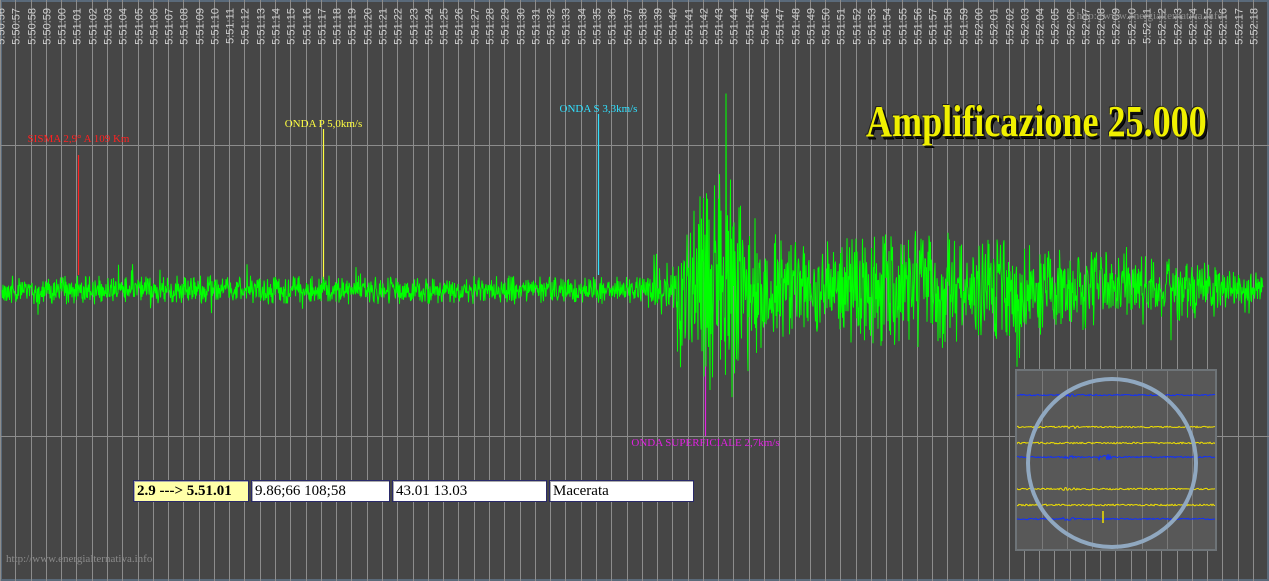 This screenshot has width=1269, height=581. What do you see at coordinates (690, 26) in the screenshot?
I see `time-tick-label: 5:51:41` at bounding box center [690, 26].